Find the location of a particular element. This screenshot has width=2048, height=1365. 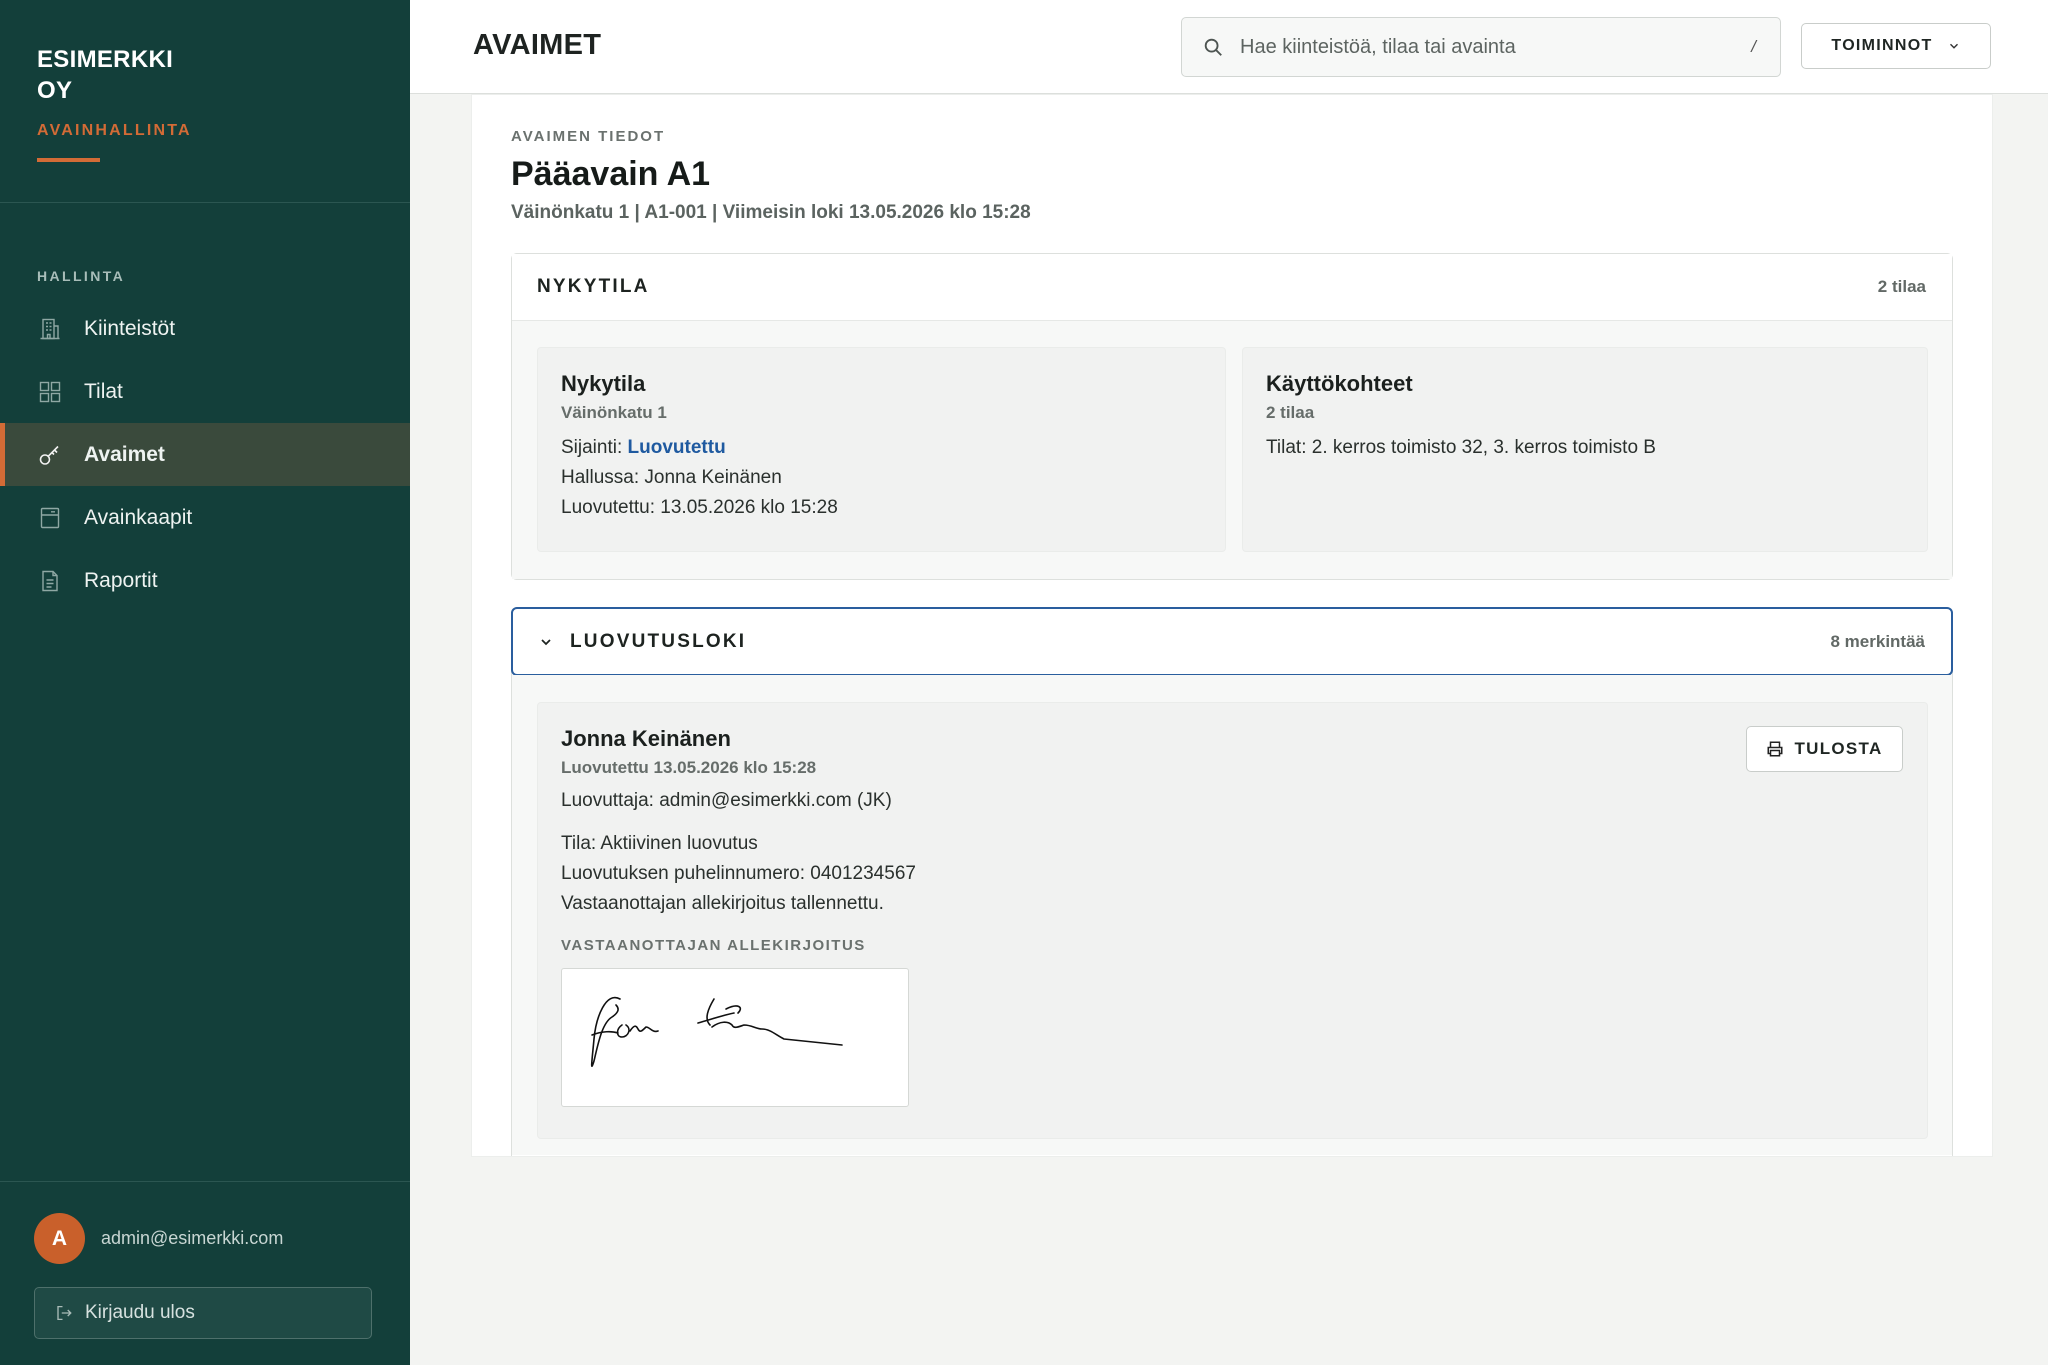

building-icon is located at coordinates (50, 329).